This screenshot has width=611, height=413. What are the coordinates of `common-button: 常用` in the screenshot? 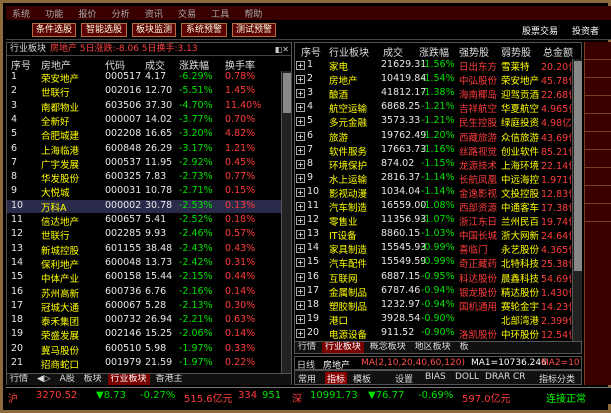 It's located at (307, 378).